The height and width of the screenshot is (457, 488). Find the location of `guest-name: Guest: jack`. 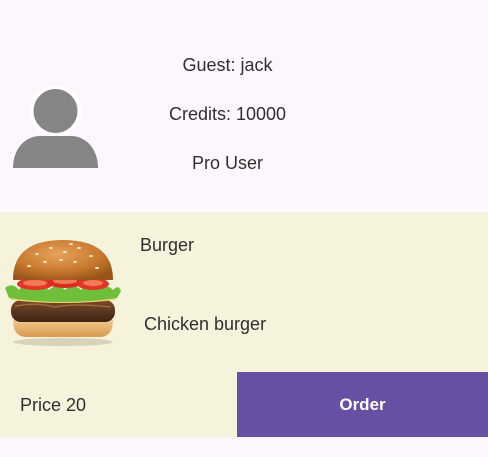

guest-name: Guest: jack is located at coordinates (227, 65).